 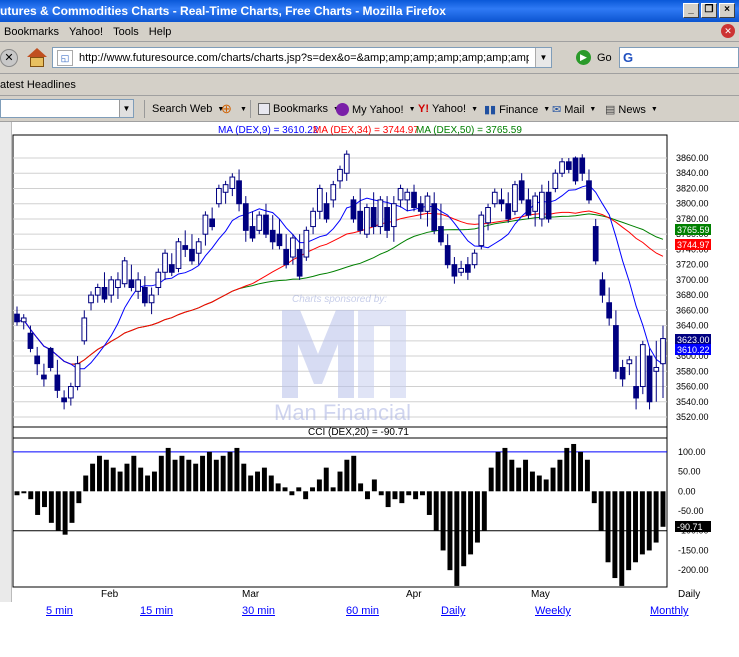 I want to click on link-monthly: Monthly, so click(x=669, y=611).